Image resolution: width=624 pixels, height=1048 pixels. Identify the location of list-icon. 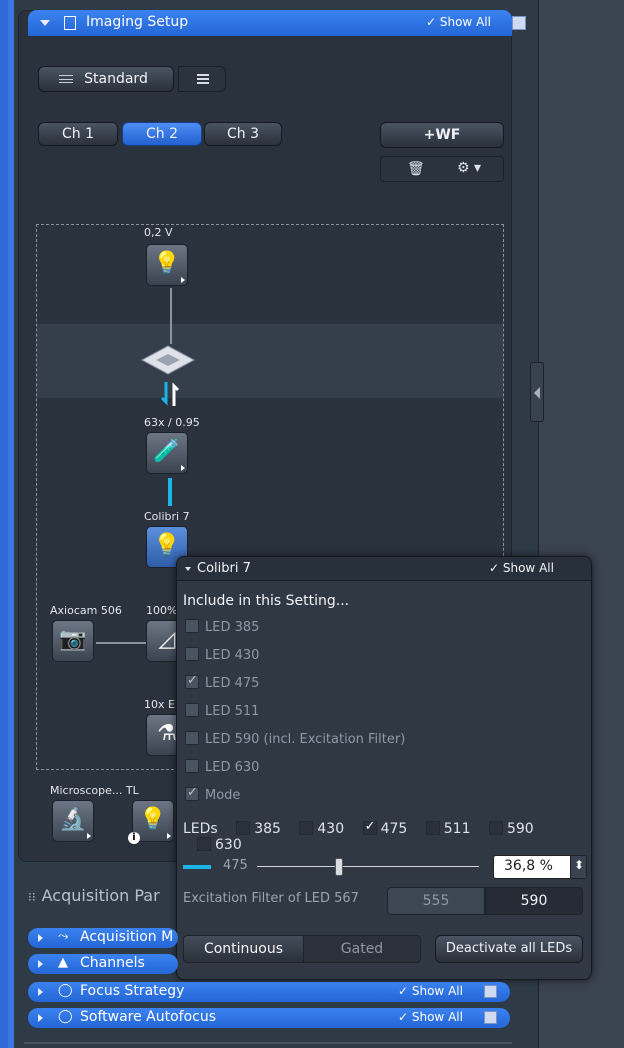
(66, 79).